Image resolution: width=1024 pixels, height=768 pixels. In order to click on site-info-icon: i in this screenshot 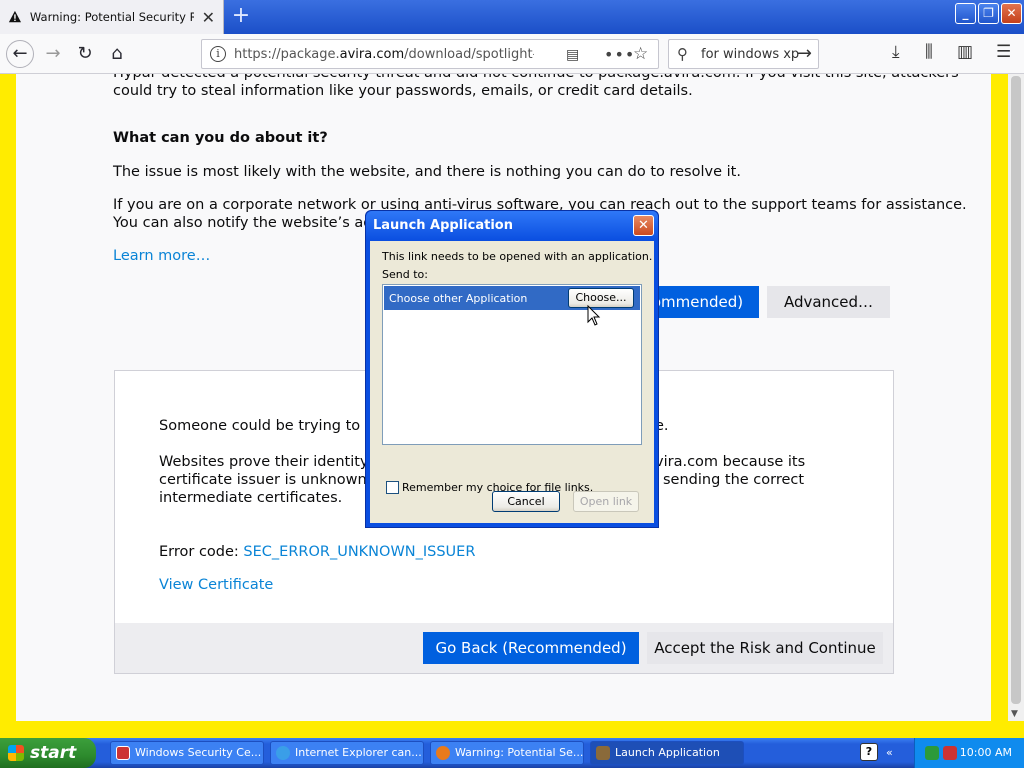, I will do `click(218, 54)`.